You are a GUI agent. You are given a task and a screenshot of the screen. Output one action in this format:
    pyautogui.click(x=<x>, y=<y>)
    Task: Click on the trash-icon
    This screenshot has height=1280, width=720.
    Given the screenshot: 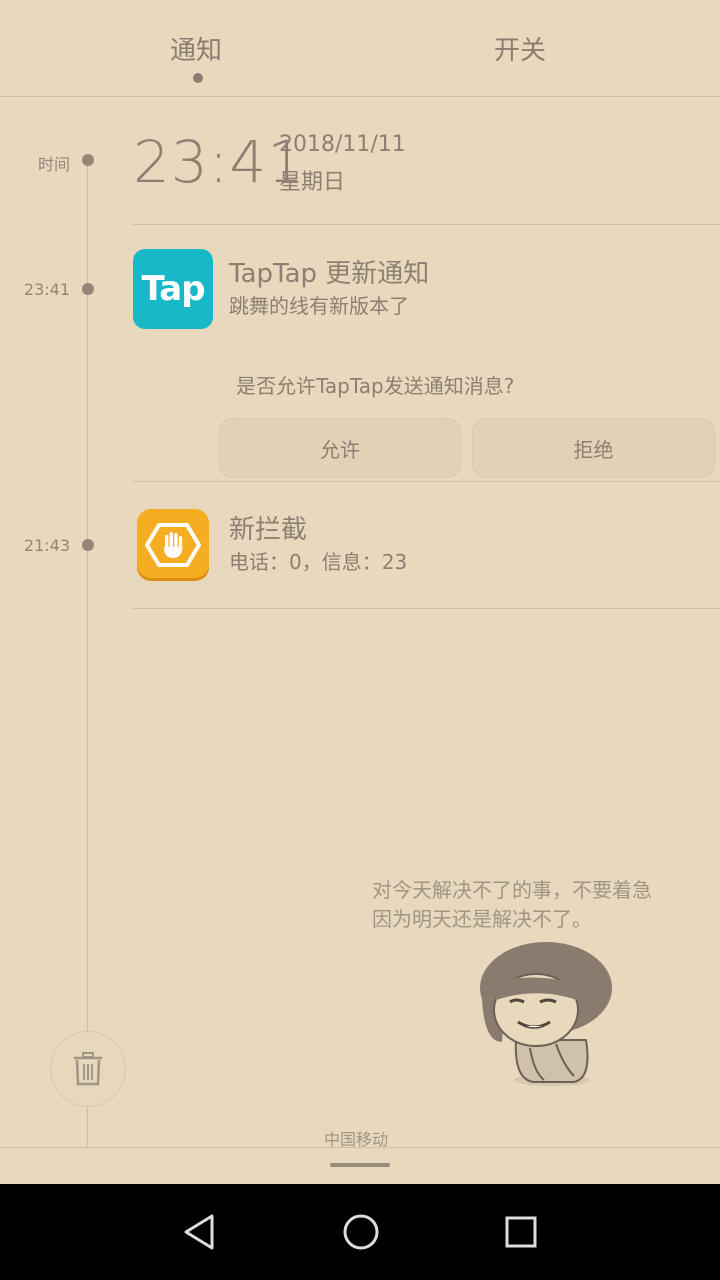 What is the action you would take?
    pyautogui.click(x=88, y=1069)
    